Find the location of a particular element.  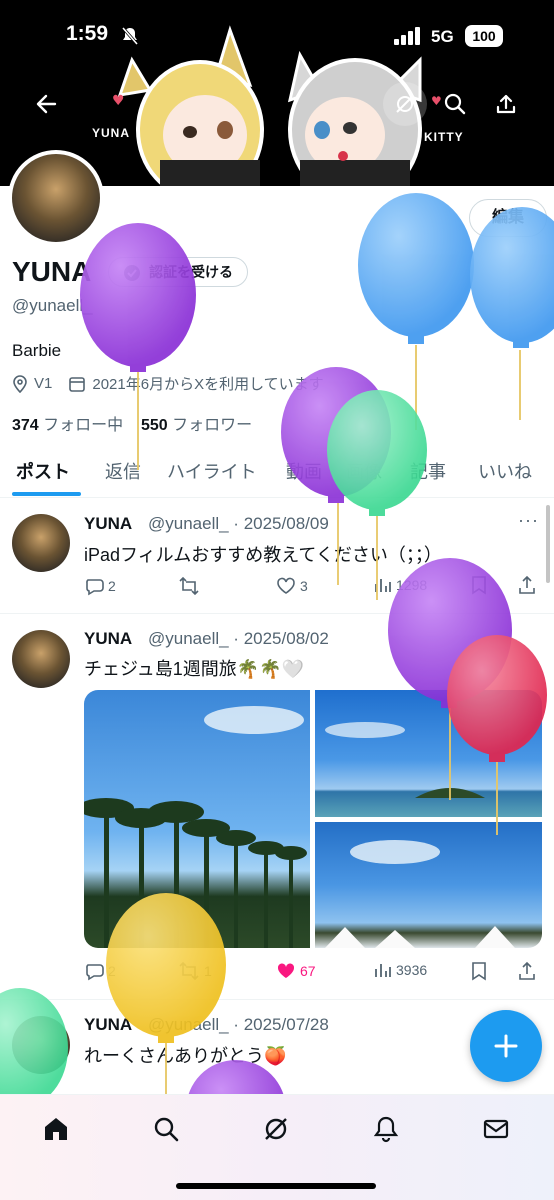

tab-replies: 返信 is located at coordinates (123, 471).